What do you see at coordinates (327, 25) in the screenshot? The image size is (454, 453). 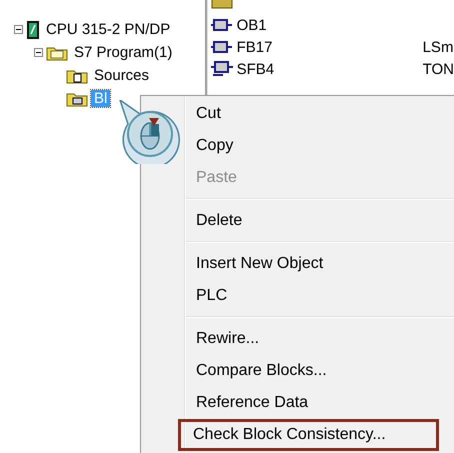 I see `block-name: OB1` at bounding box center [327, 25].